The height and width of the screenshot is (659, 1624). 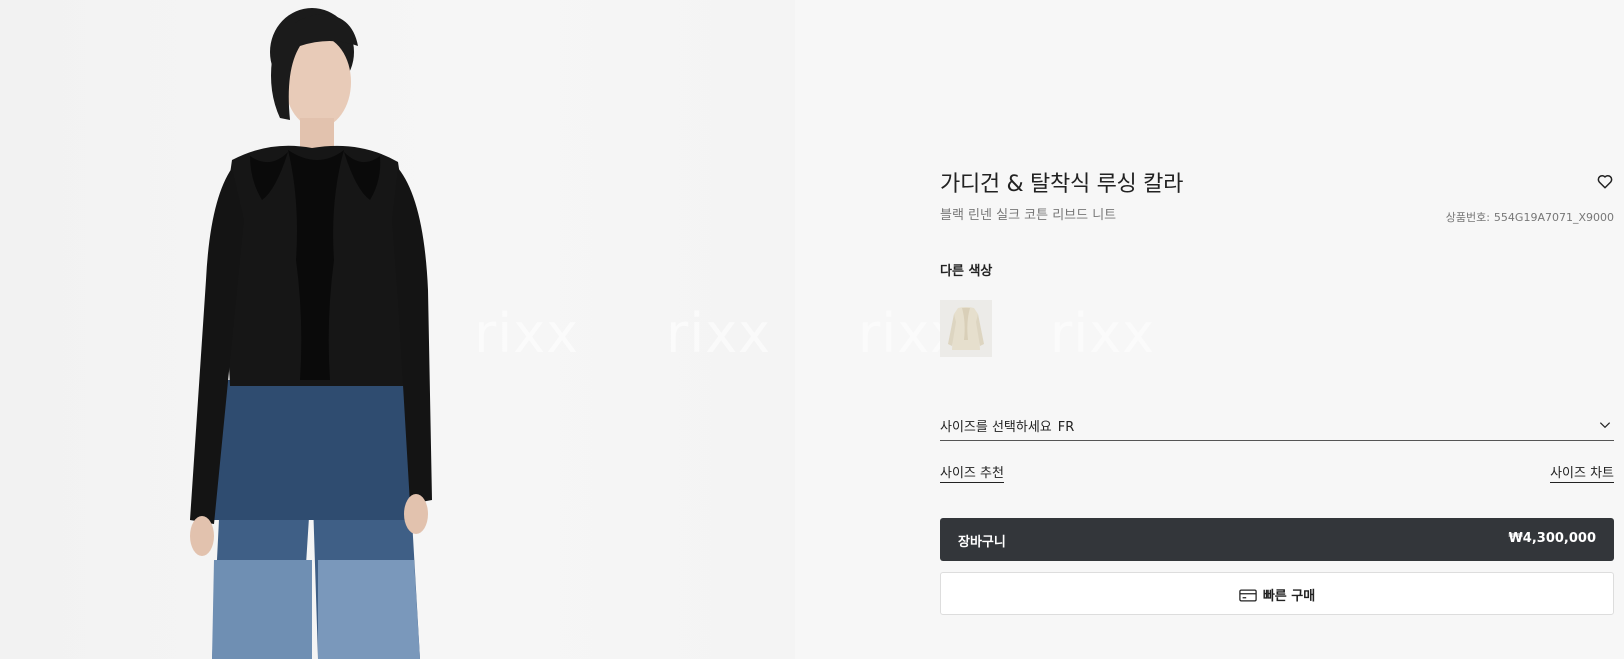 What do you see at coordinates (1605, 425) in the screenshot?
I see `chevron-down-icon` at bounding box center [1605, 425].